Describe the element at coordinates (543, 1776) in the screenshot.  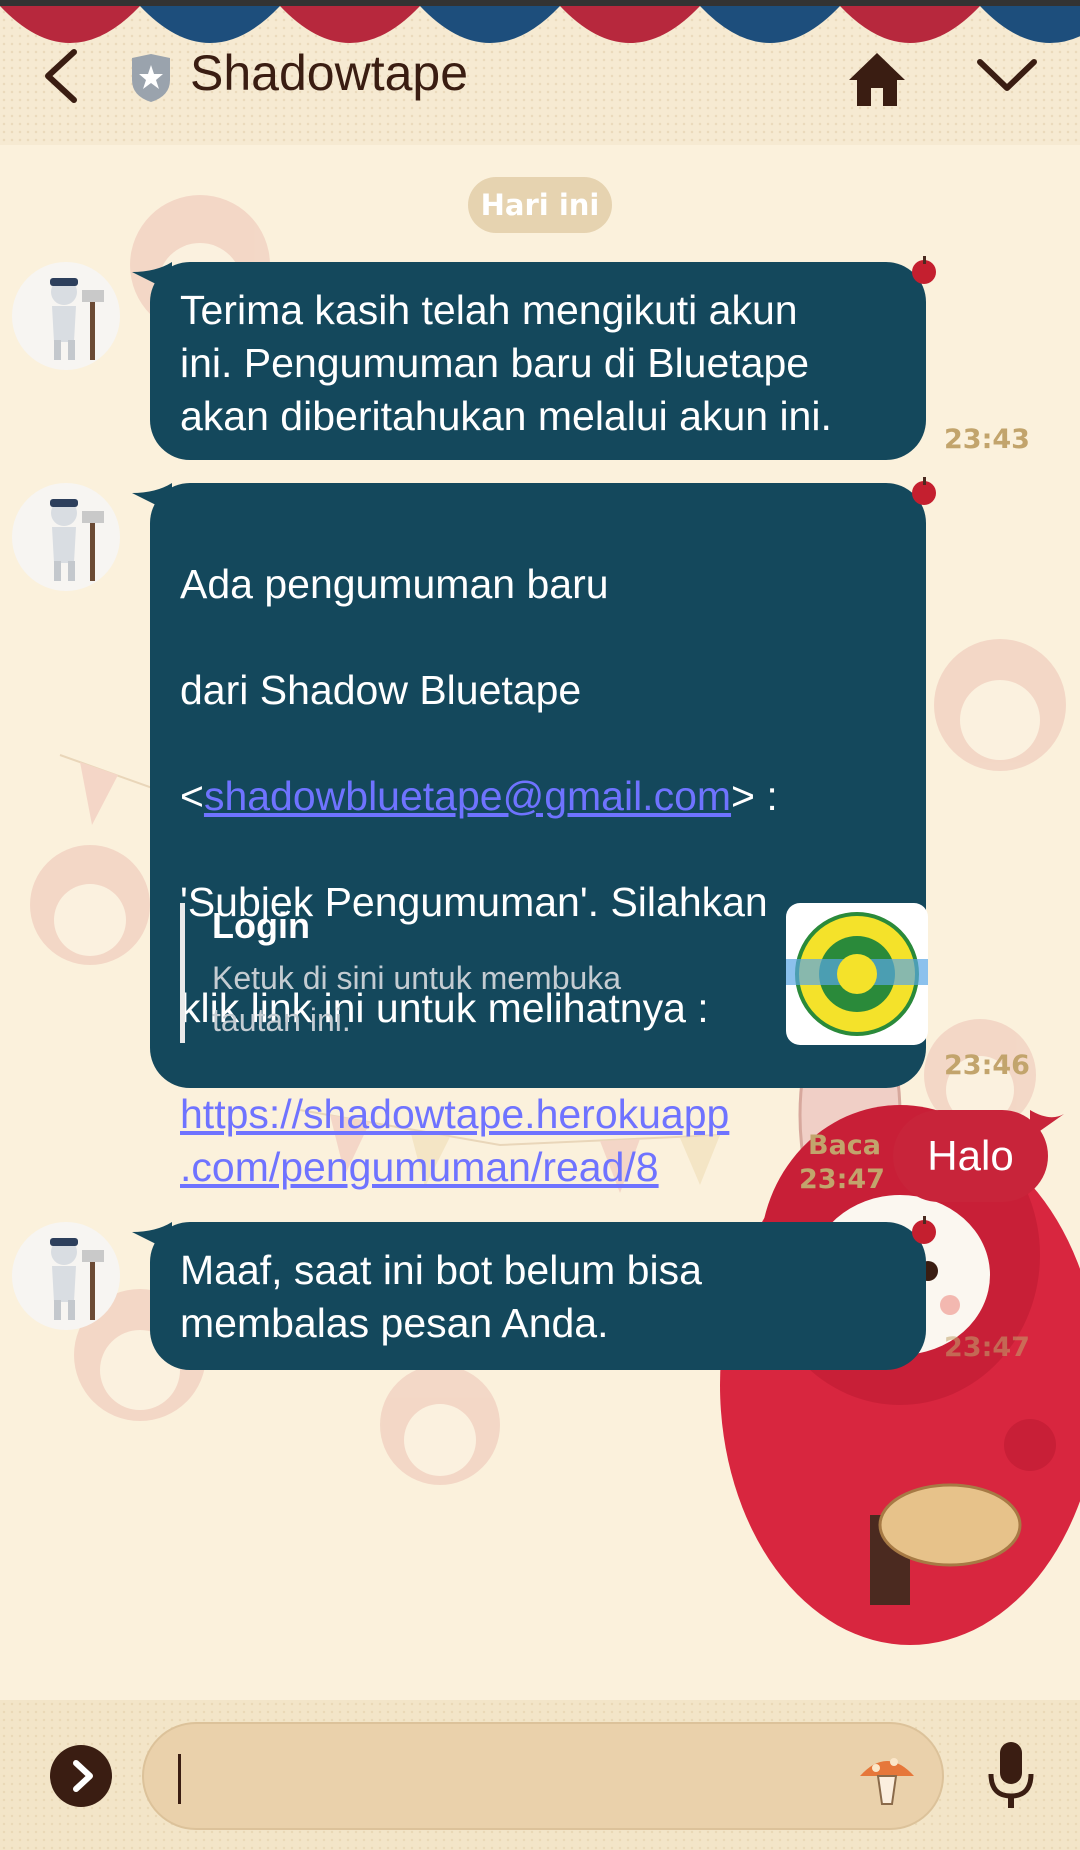
I see `message-input` at that location.